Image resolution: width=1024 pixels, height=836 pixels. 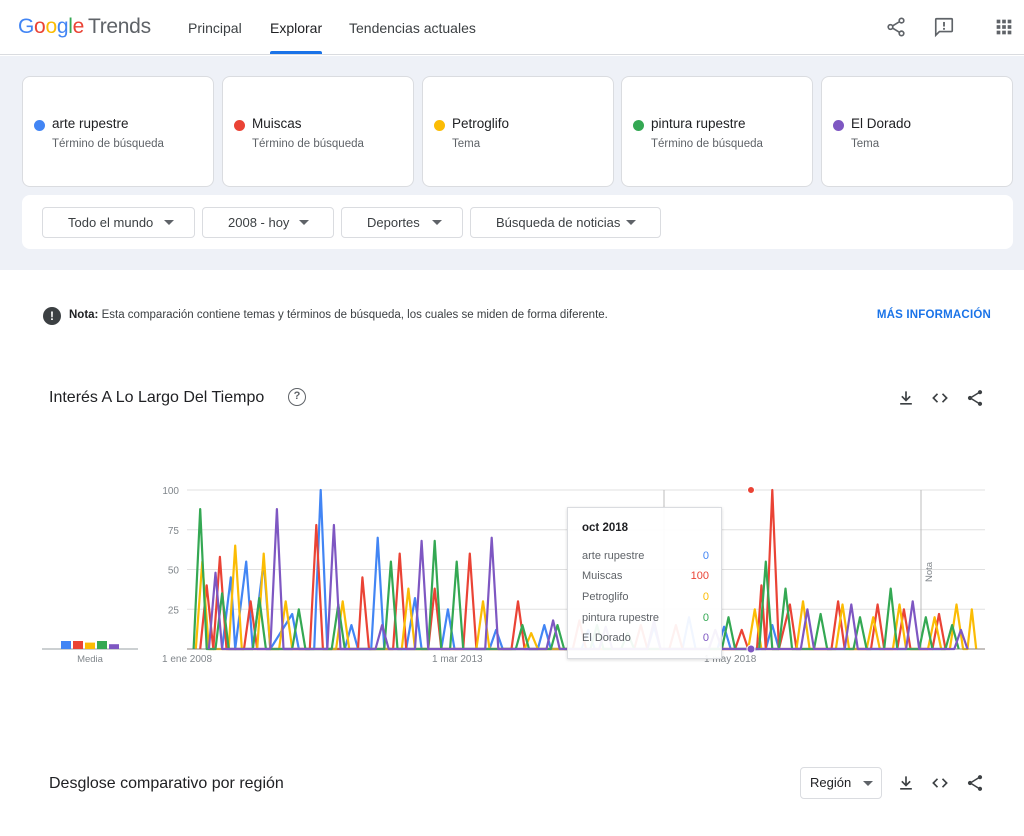 What do you see at coordinates (52, 316) in the screenshot?
I see `info-icon: !` at bounding box center [52, 316].